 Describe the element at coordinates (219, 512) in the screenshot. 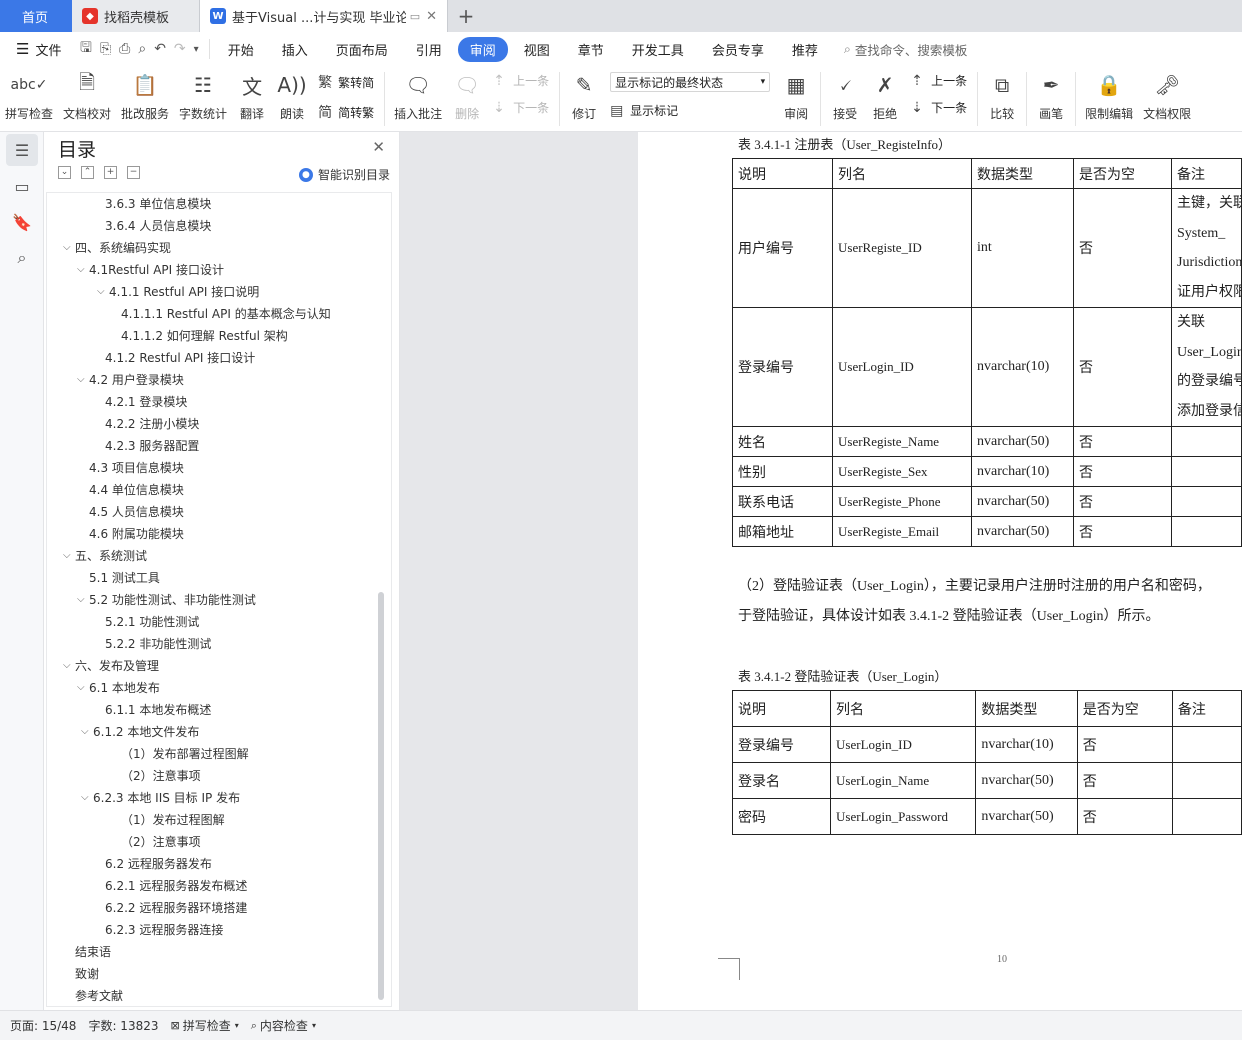

I see `toc-item: 4.5 人员信息模块` at that location.